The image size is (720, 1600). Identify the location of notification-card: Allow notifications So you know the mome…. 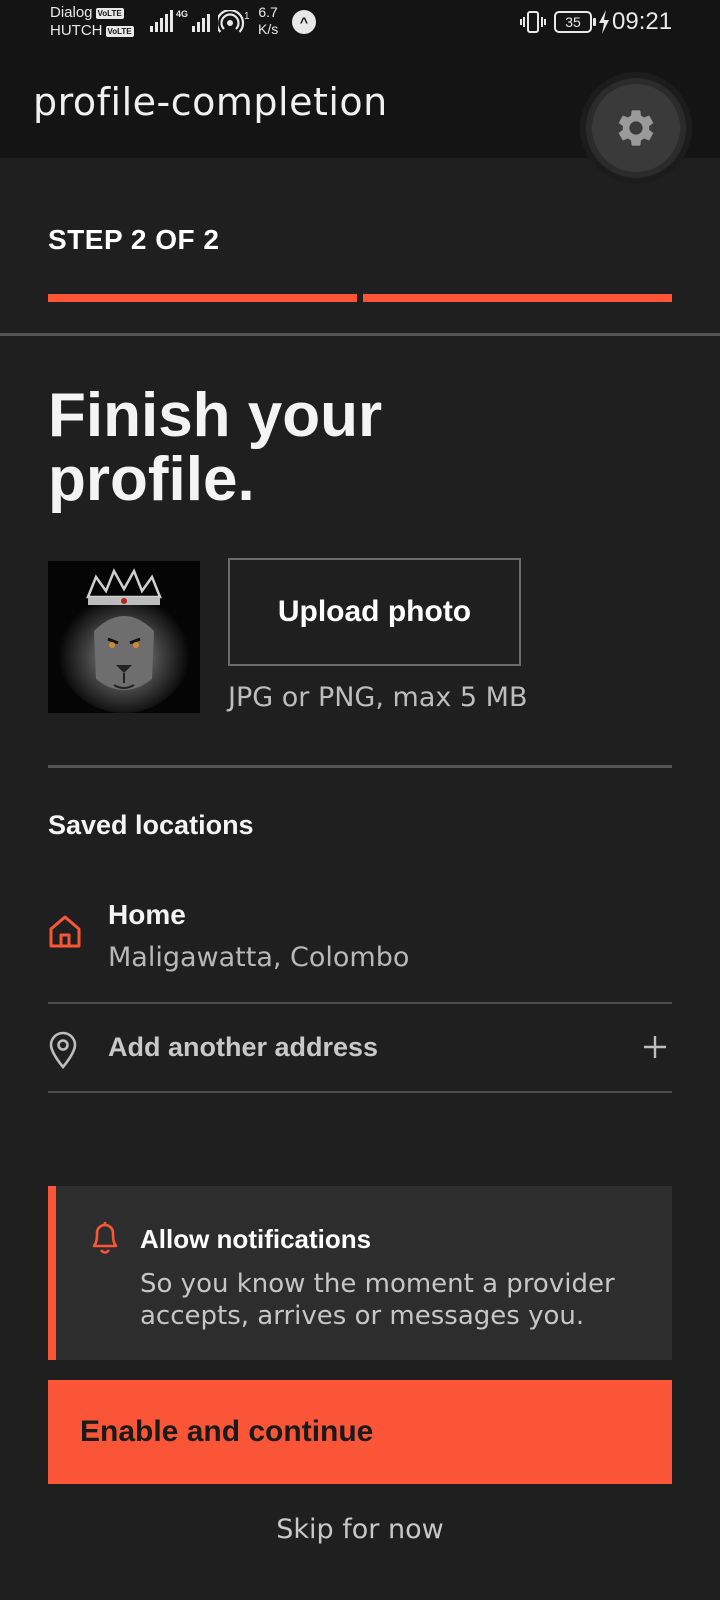
(360, 1273).